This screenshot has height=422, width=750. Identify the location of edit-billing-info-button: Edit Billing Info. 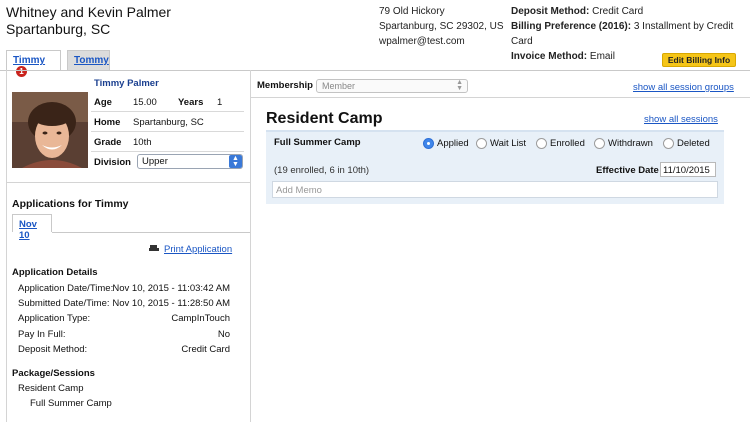
(699, 60).